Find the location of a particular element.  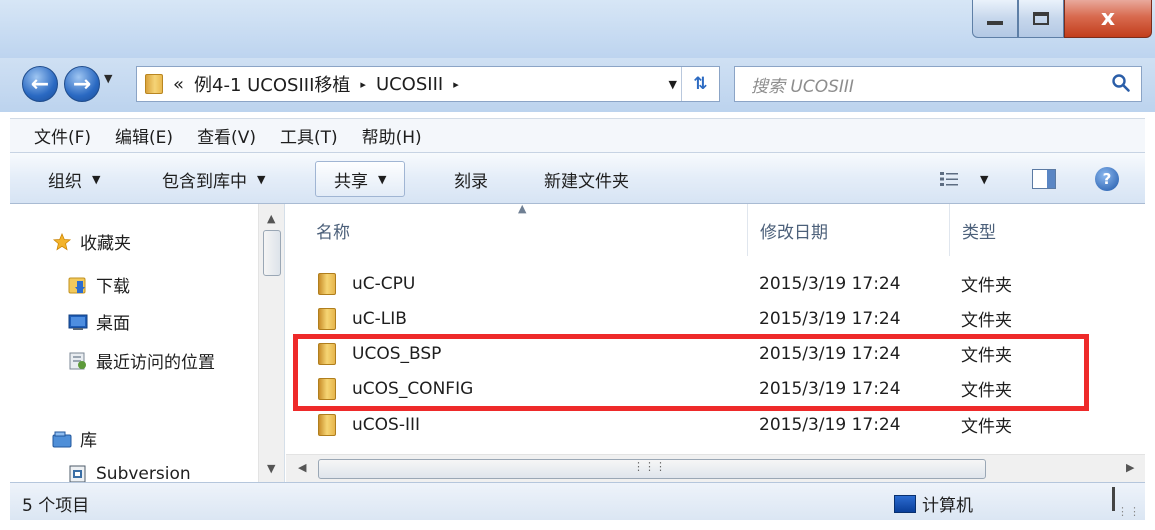

organize-button: 组织 ▼ is located at coordinates (74, 179).